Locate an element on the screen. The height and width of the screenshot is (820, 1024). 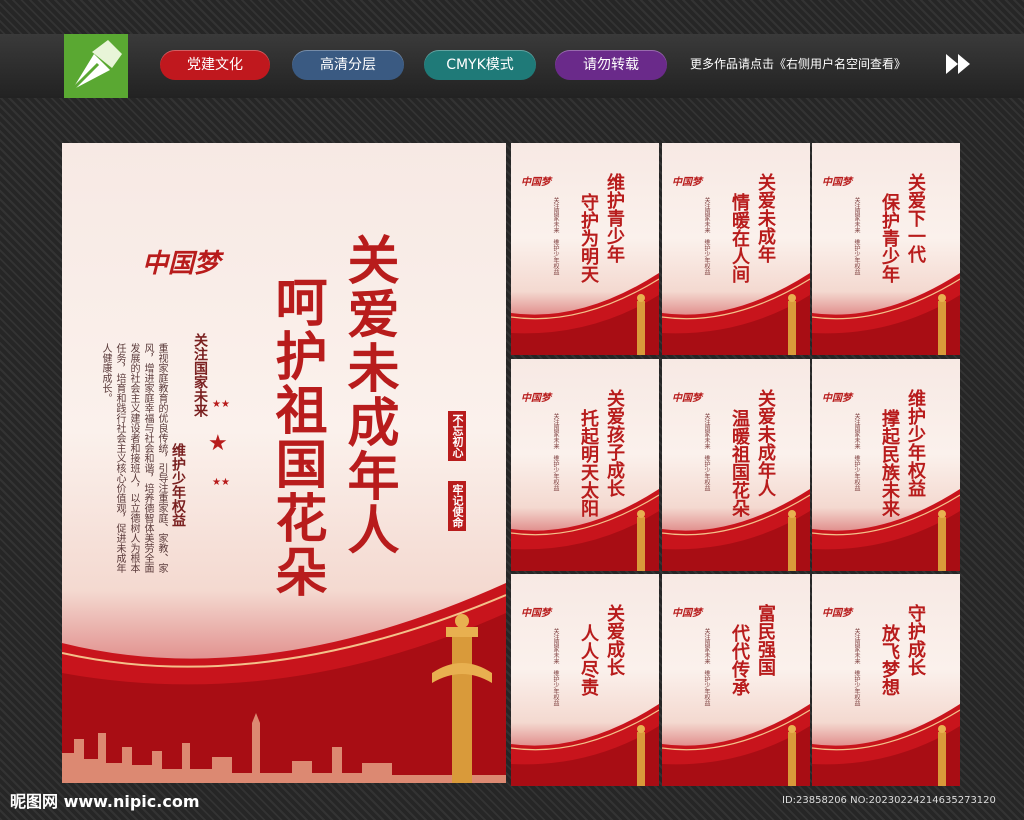
small-title-line1: 关爱未成年人 is located at coordinates (765, 443).